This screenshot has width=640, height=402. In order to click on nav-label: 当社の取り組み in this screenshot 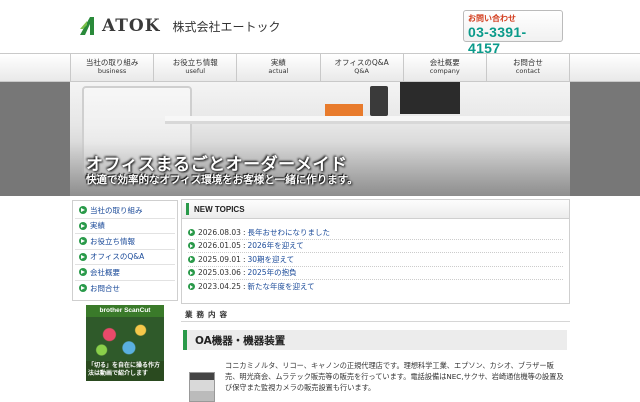, I will do `click(112, 62)`.